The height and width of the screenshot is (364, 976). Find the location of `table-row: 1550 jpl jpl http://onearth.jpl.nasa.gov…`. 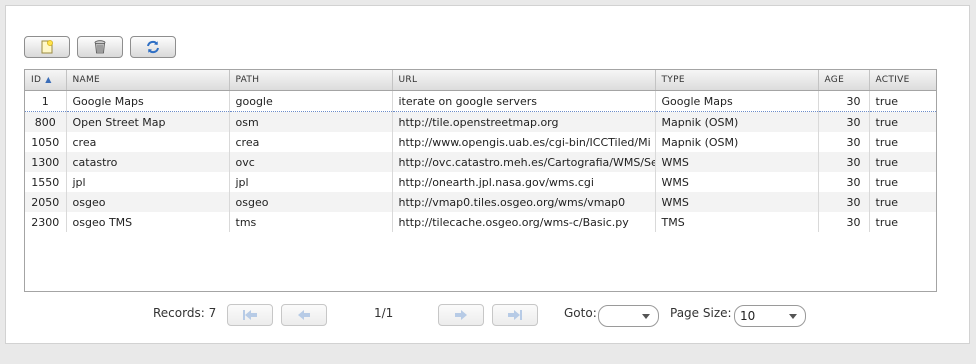

table-row: 1550 jpl jpl http://onearth.jpl.nasa.gov… is located at coordinates (480, 182).